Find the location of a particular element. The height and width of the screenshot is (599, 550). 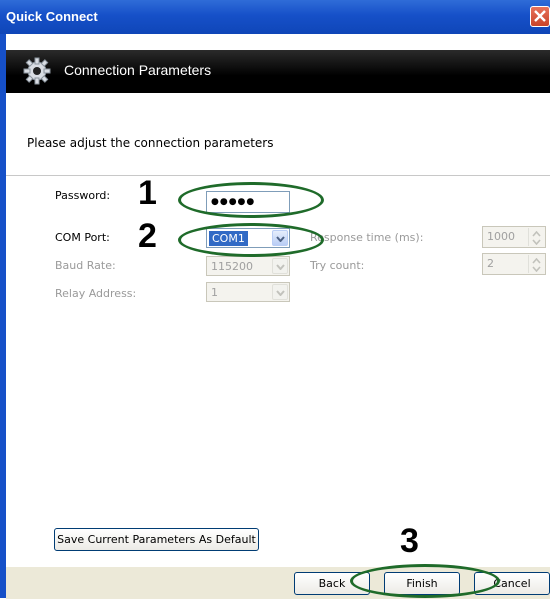

annotation-number-2: 2 is located at coordinates (147, 236).